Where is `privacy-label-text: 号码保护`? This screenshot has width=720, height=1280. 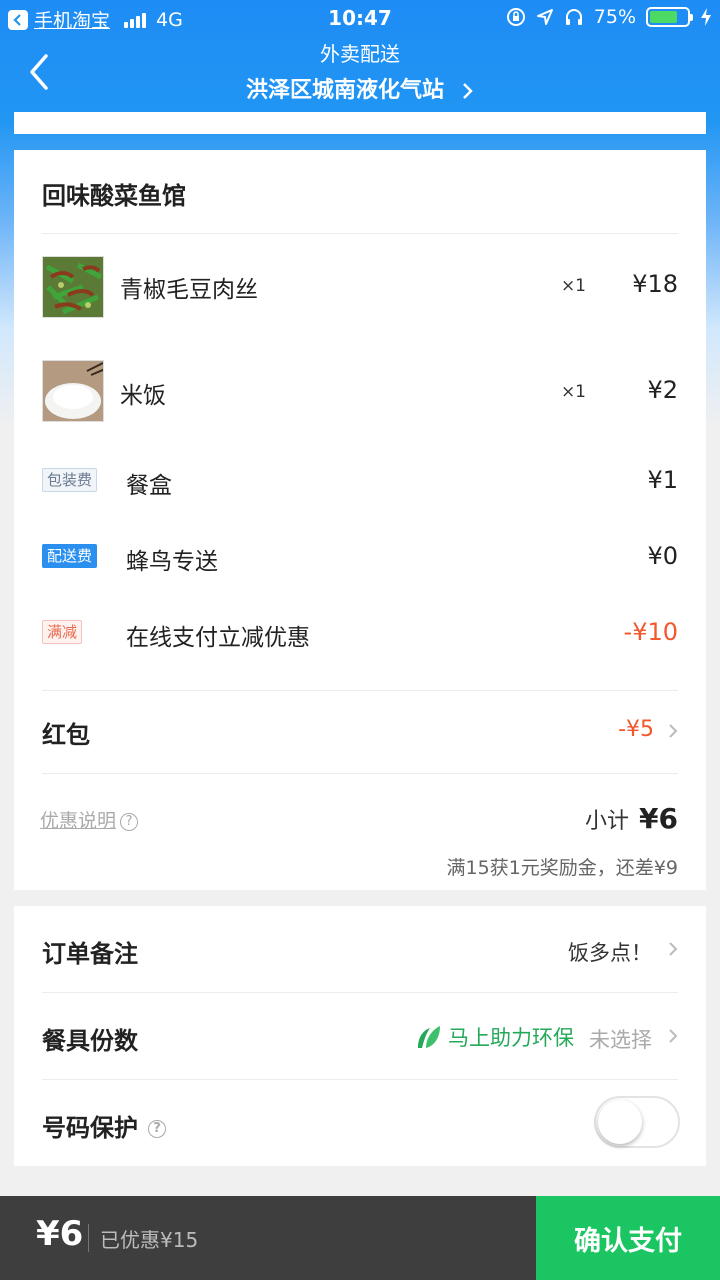 privacy-label-text: 号码保护 is located at coordinates (90, 1128).